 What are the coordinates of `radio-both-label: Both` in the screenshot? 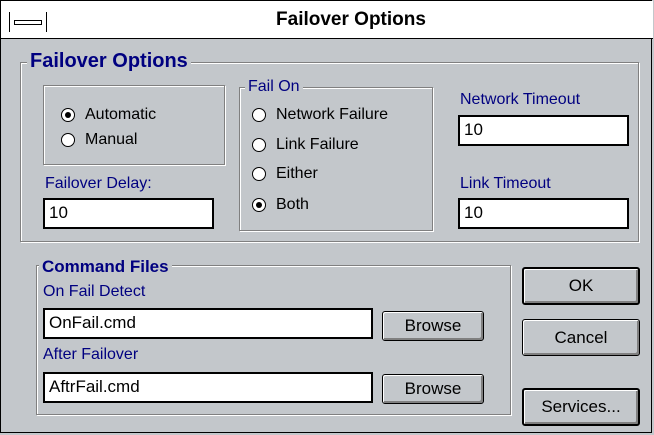 It's located at (292, 204).